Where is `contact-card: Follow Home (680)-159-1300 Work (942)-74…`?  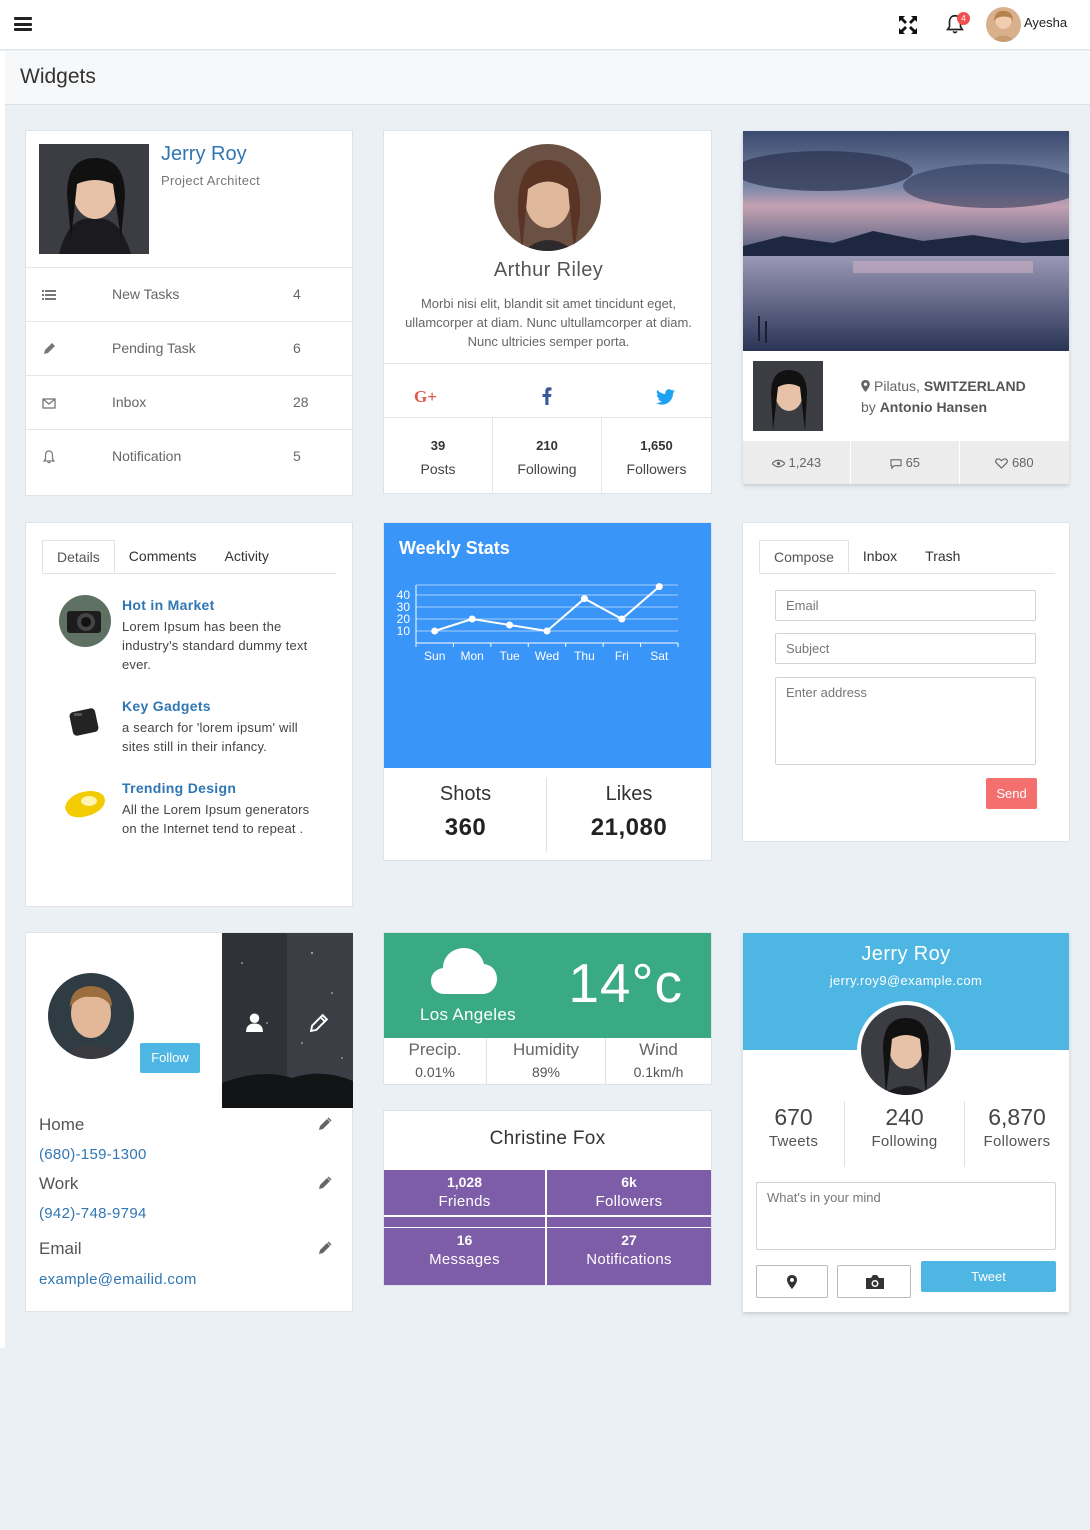
contact-card: Follow Home (680)-159-1300 Work (942)-74… is located at coordinates (189, 1122).